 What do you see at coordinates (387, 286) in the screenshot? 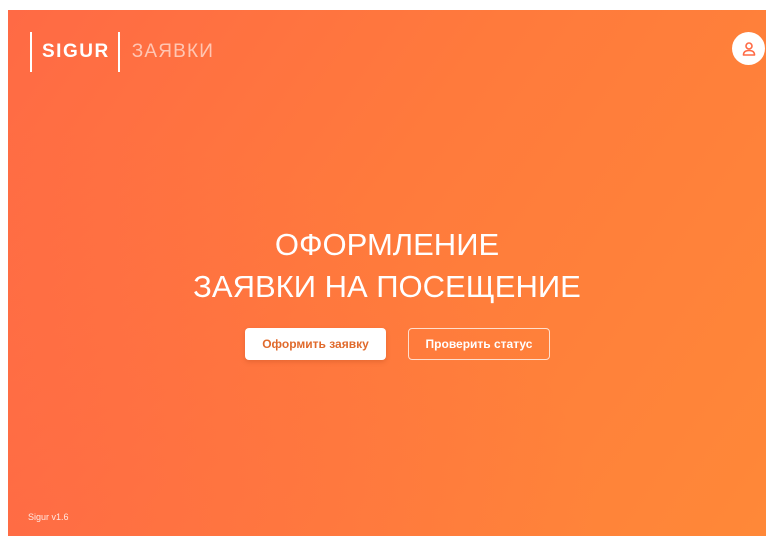
I see `hero-title-line-2: ЗАЯВКИ НА ПОСЕЩЕНИЕ` at bounding box center [387, 286].